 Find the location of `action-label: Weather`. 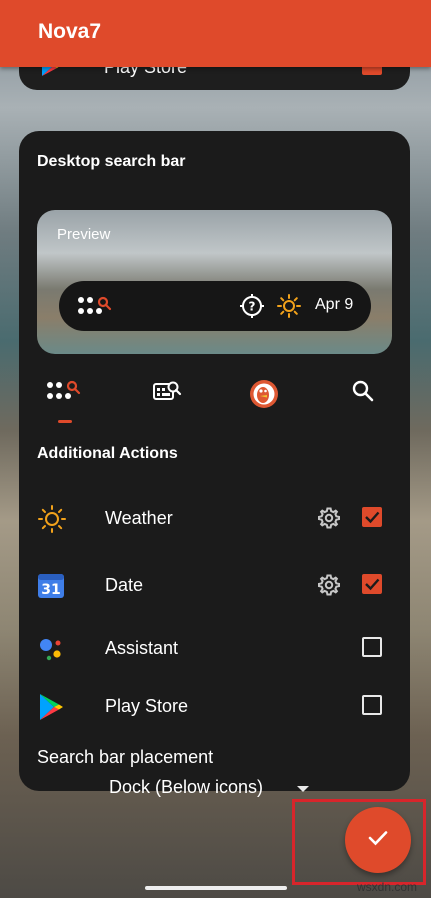

action-label: Weather is located at coordinates (139, 518).